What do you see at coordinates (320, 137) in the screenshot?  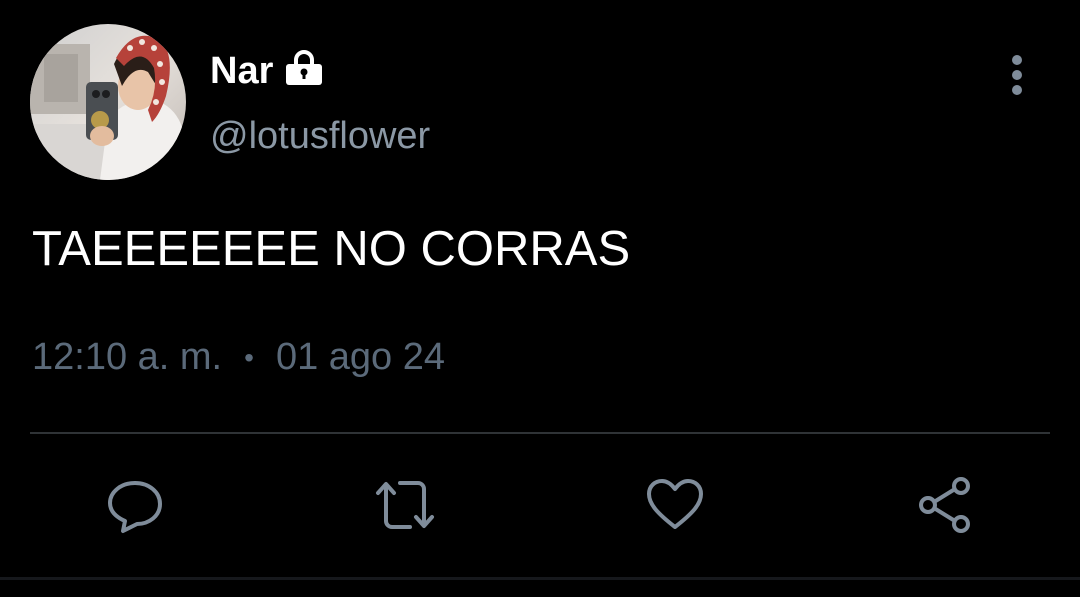 I see `user-handle: @lotusflower` at bounding box center [320, 137].